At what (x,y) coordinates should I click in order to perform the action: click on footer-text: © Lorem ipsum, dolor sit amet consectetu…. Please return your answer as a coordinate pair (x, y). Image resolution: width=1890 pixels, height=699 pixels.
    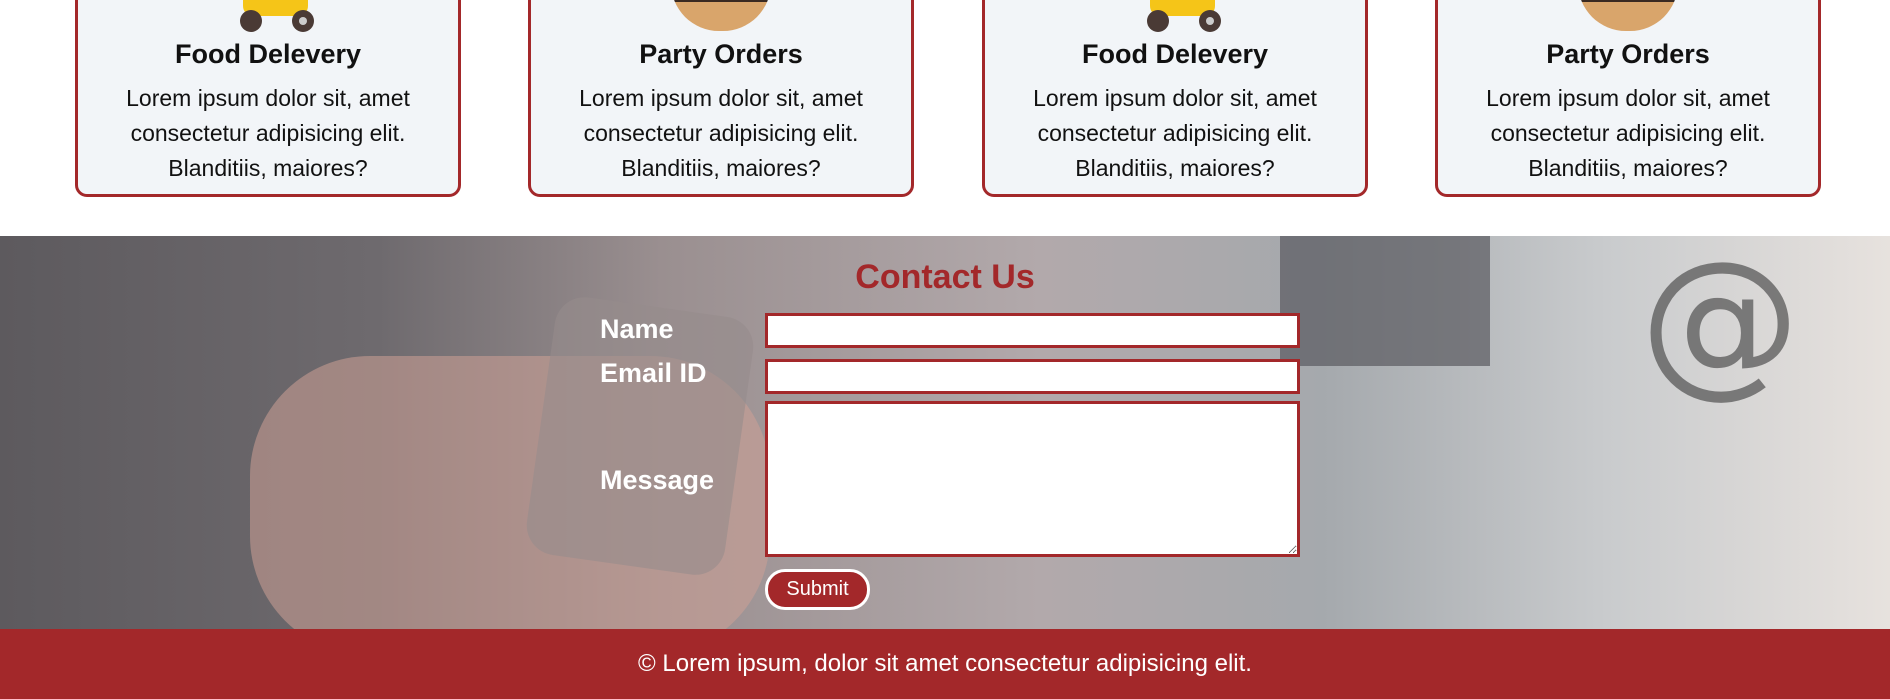
    Looking at the image, I should click on (945, 663).